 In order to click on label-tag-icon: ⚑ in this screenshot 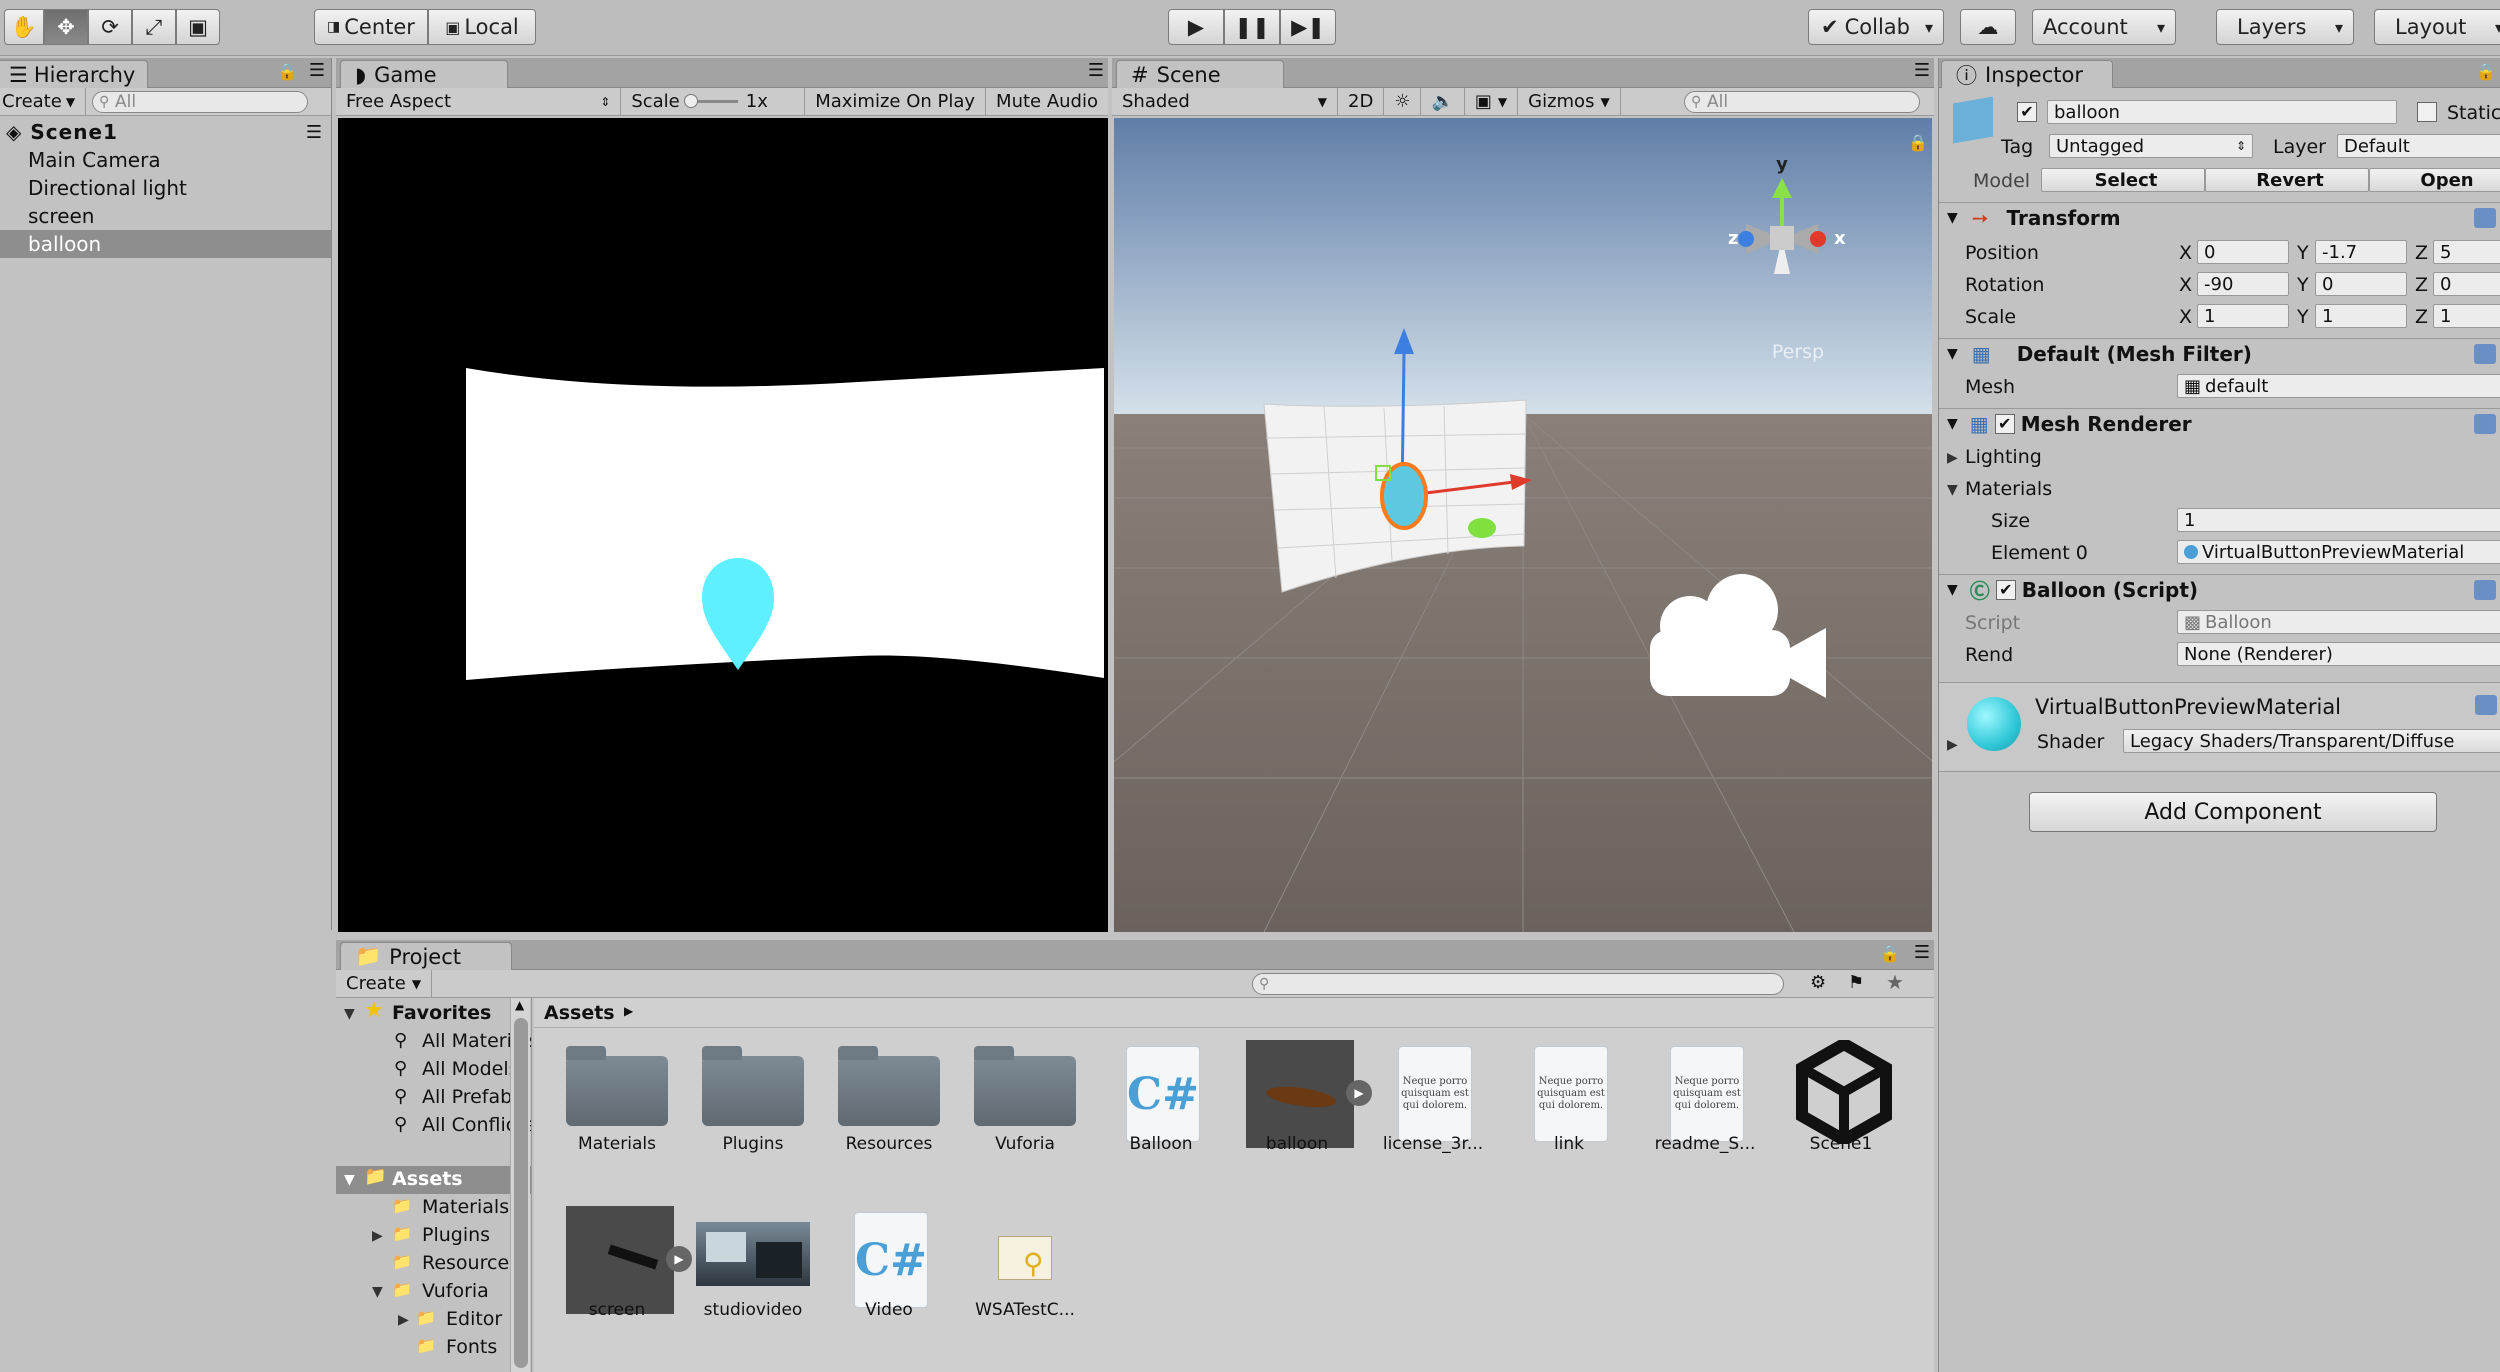, I will do `click(1856, 982)`.